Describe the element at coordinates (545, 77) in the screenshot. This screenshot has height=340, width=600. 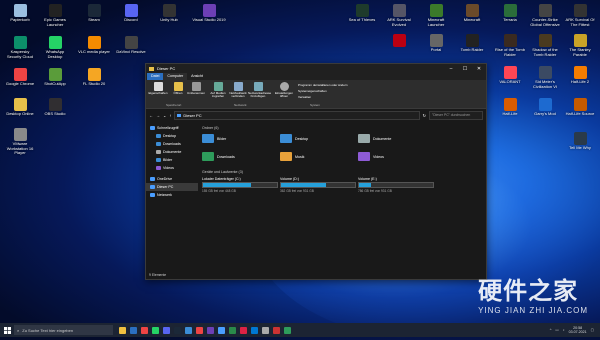
I see `desktop-icon: Sid Meier's Civilization VI` at that location.